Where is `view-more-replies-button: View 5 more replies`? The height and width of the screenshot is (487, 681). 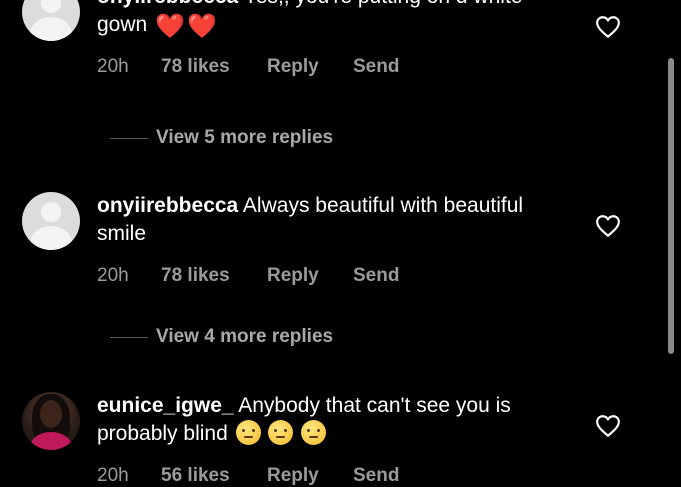
view-more-replies-button: View 5 more replies is located at coordinates (221, 138).